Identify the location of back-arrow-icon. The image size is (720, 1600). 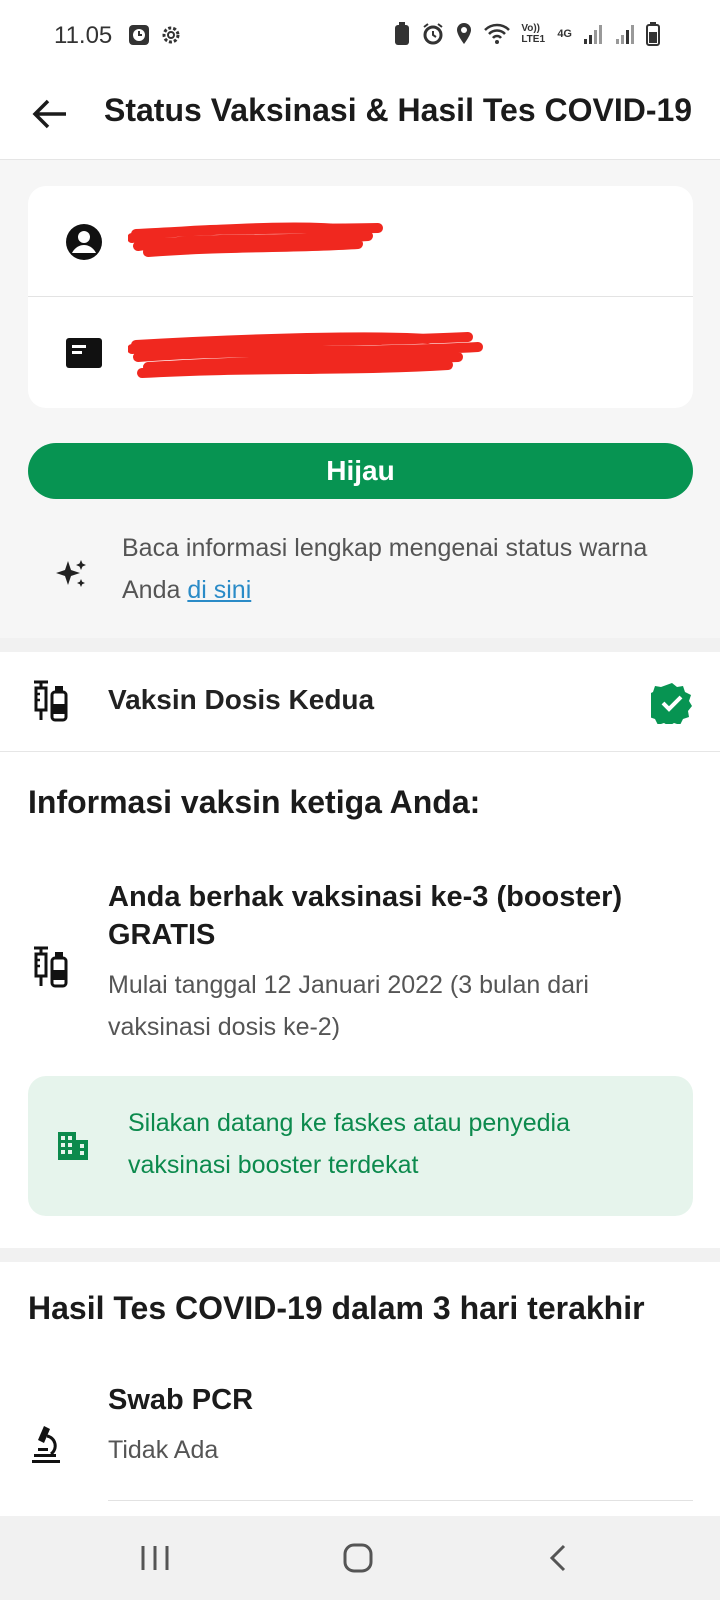
(50, 114).